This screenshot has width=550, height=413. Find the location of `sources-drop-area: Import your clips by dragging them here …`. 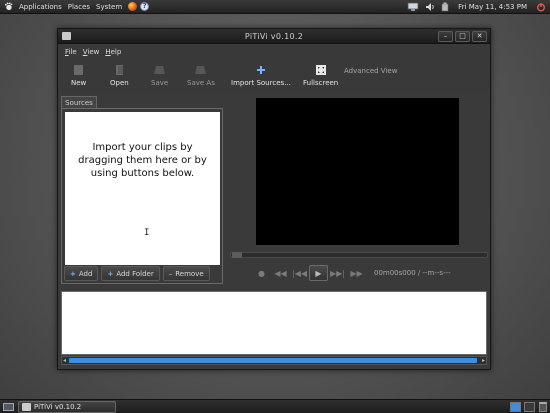

sources-drop-area: Import your clips by dragging them here … is located at coordinates (142, 188).